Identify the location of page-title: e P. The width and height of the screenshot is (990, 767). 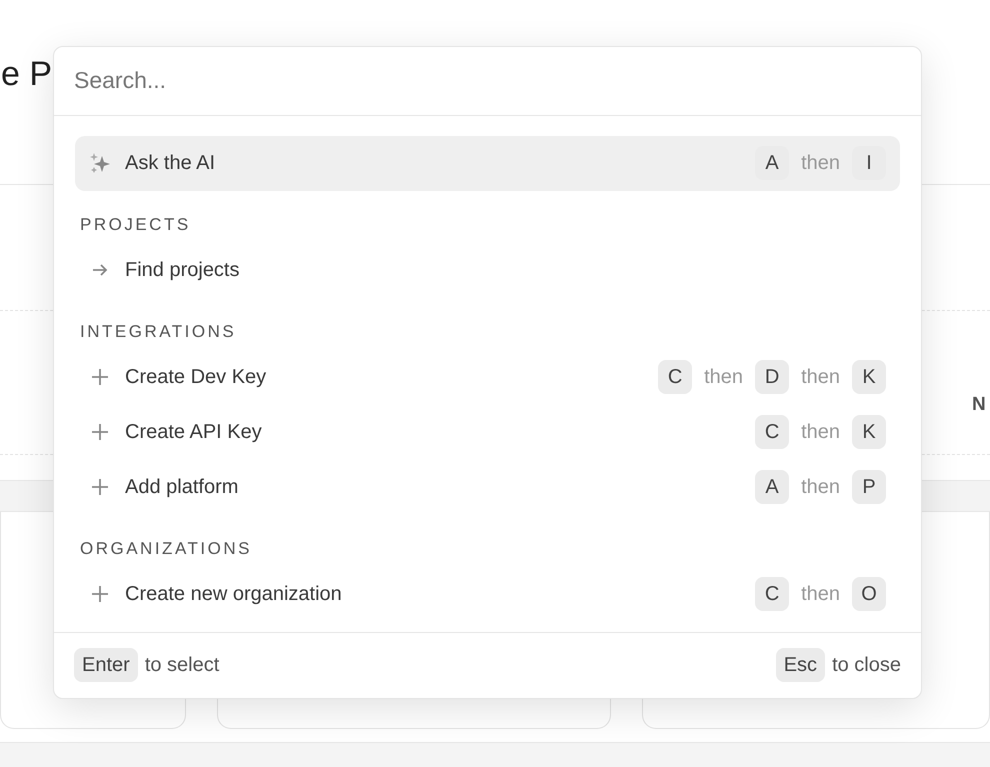
(26, 74).